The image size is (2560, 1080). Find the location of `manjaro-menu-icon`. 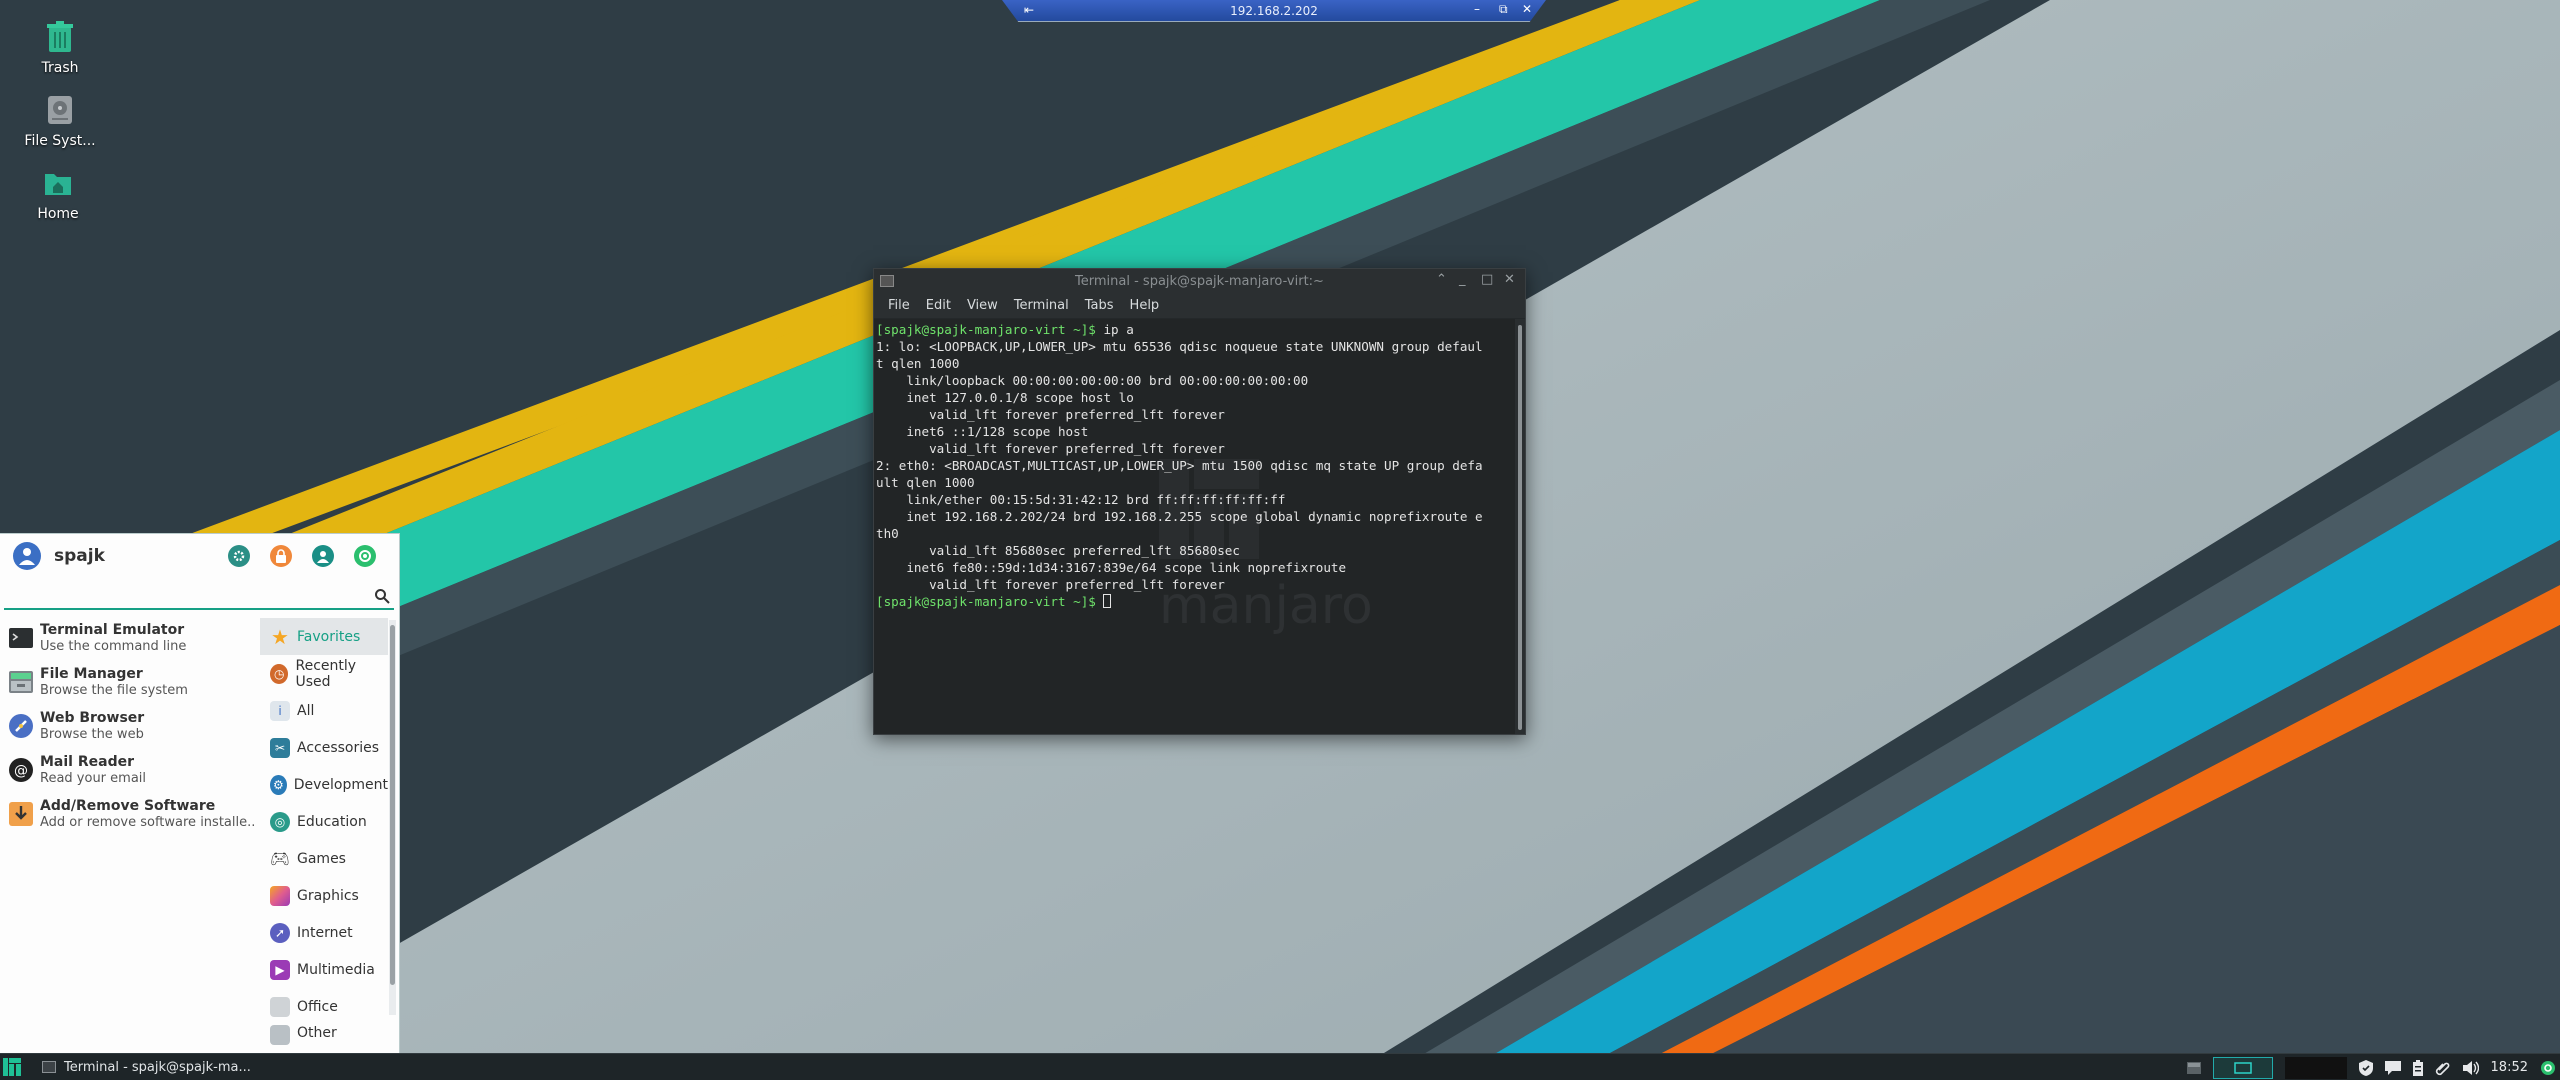

manjaro-menu-icon is located at coordinates (12, 1067).